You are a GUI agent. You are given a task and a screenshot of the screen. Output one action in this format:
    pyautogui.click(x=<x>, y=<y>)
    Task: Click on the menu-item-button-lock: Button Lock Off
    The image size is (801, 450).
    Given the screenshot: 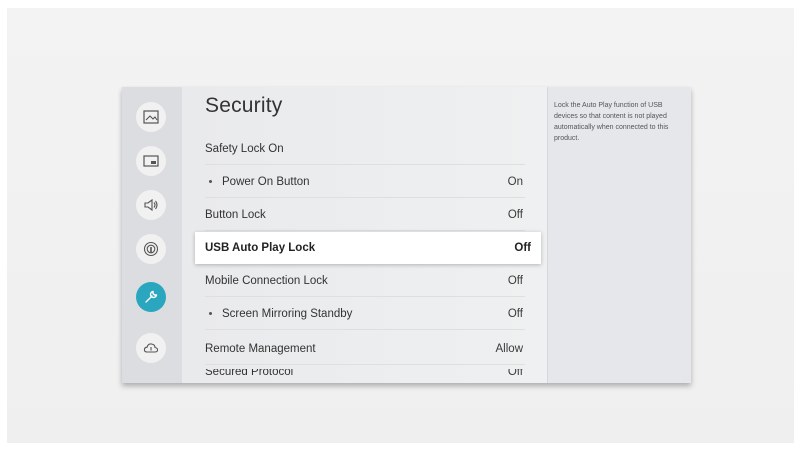 What is the action you would take?
    pyautogui.click(x=365, y=215)
    